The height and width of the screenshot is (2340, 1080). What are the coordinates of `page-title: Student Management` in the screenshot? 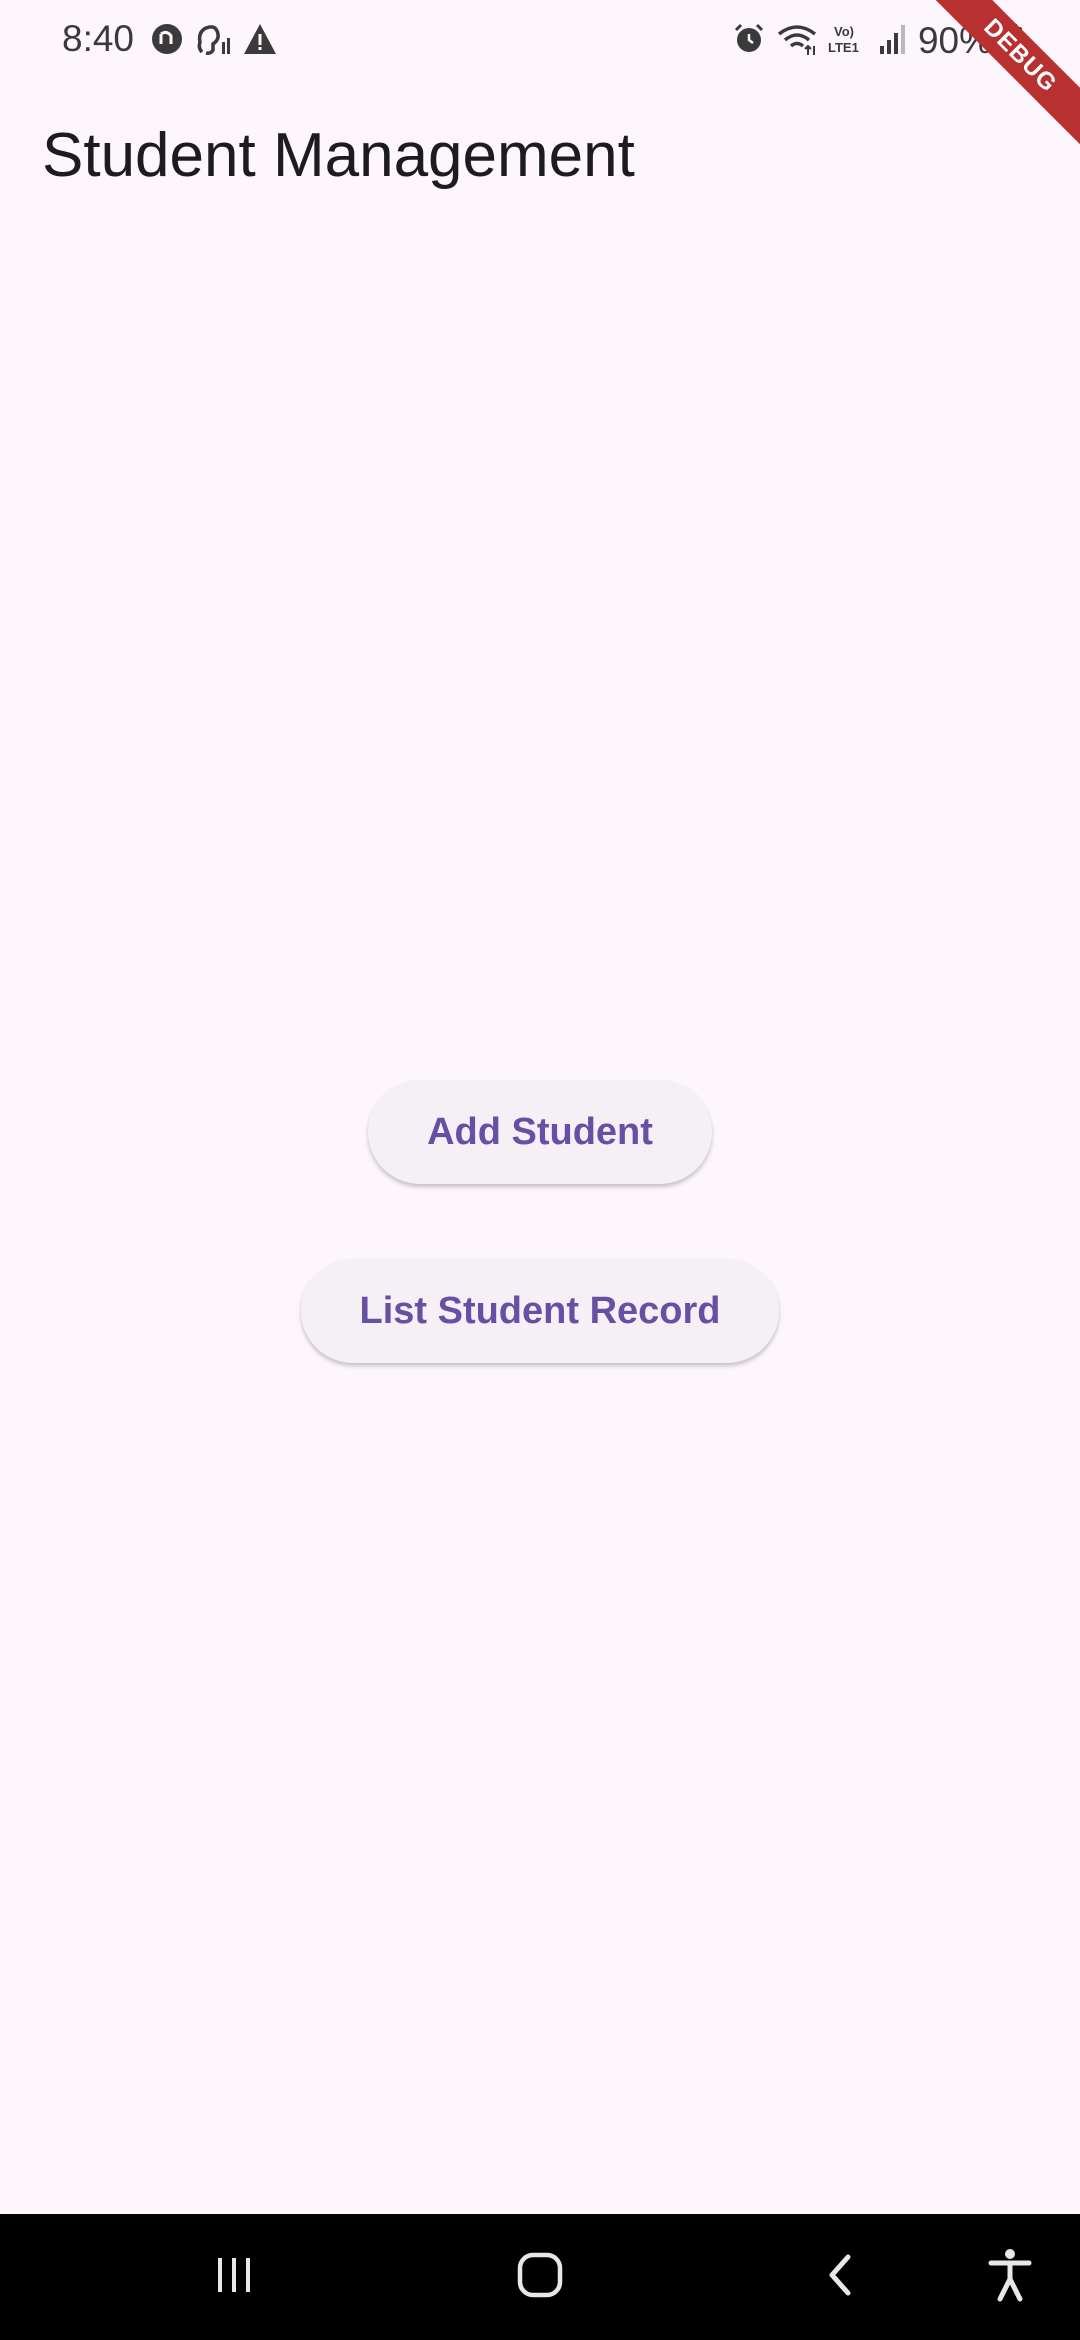 It's located at (338, 155).